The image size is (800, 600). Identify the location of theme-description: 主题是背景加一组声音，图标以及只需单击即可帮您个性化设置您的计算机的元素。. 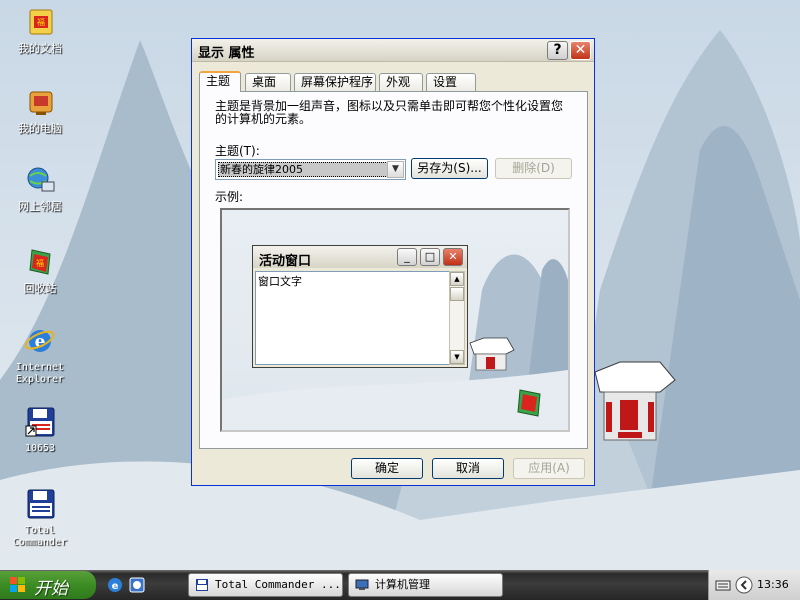
(389, 112).